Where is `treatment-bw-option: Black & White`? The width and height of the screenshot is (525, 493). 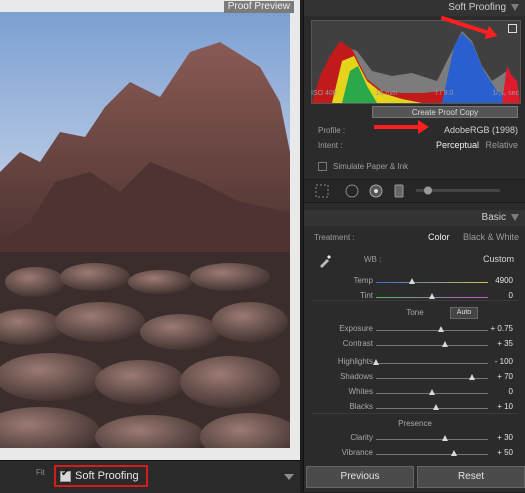 treatment-bw-option: Black & White is located at coordinates (491, 237).